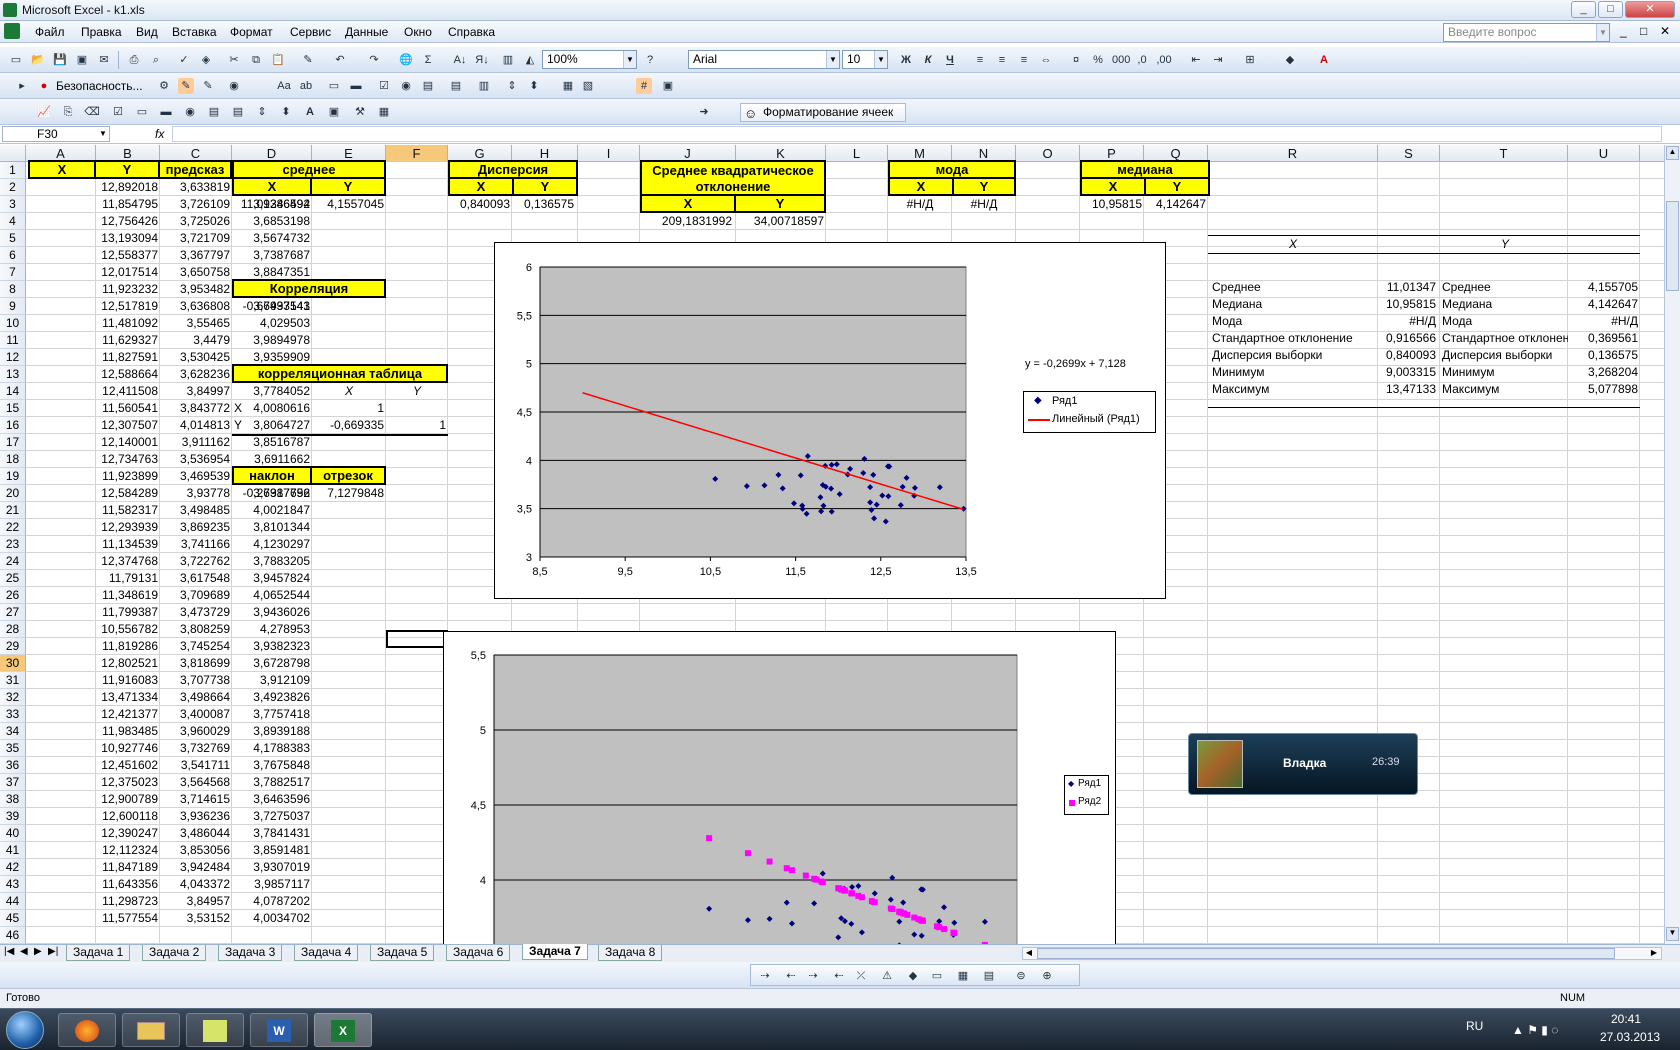 The width and height of the screenshot is (1680, 1050). I want to click on cell-mean-x: 11,01346594, so click(272, 204).